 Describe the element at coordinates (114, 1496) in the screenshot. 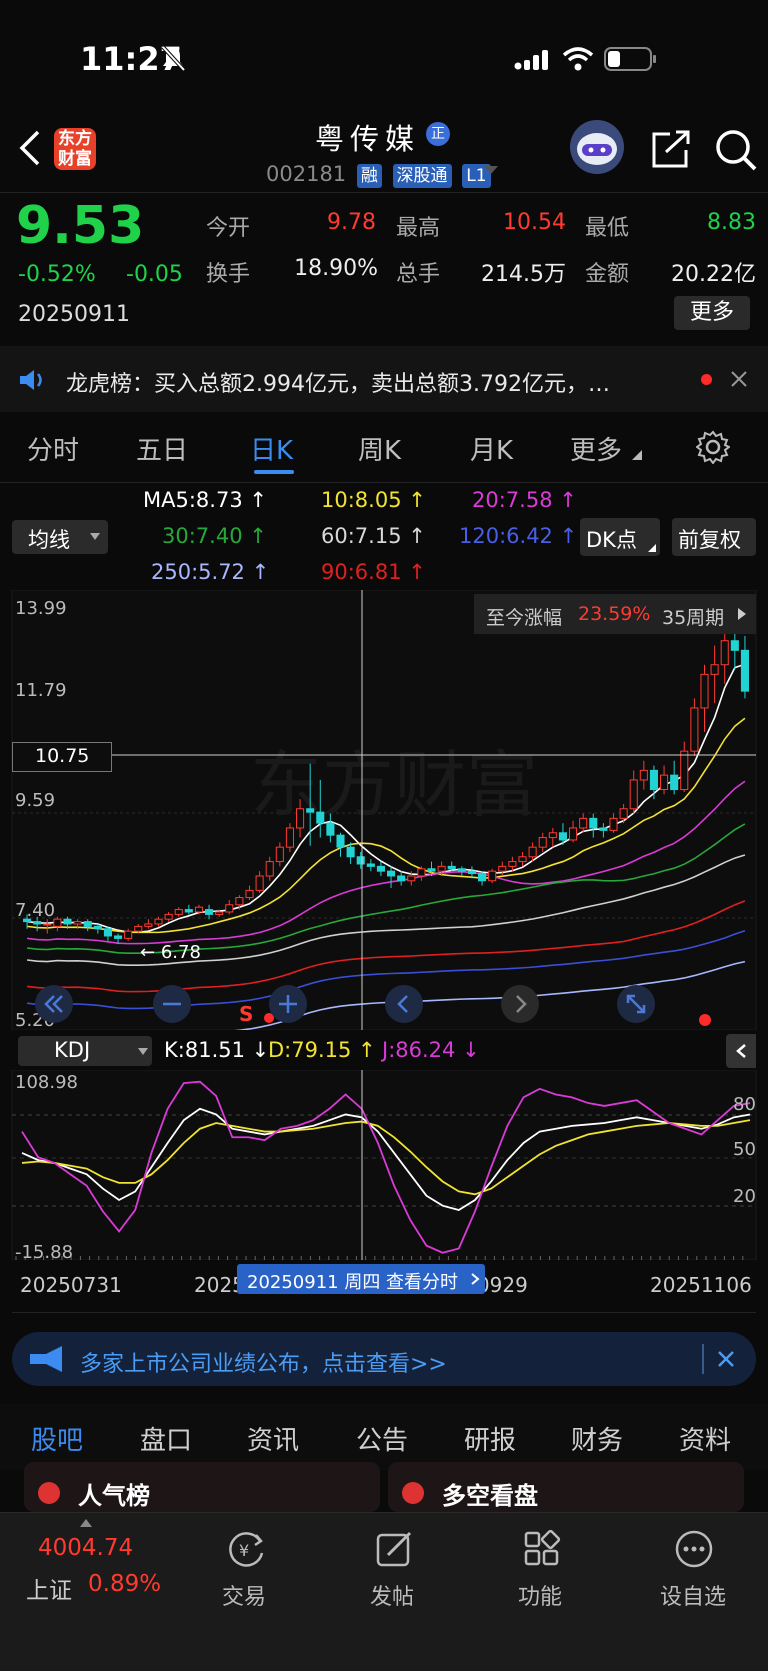

I see `popularity-title: 人气榜` at that location.